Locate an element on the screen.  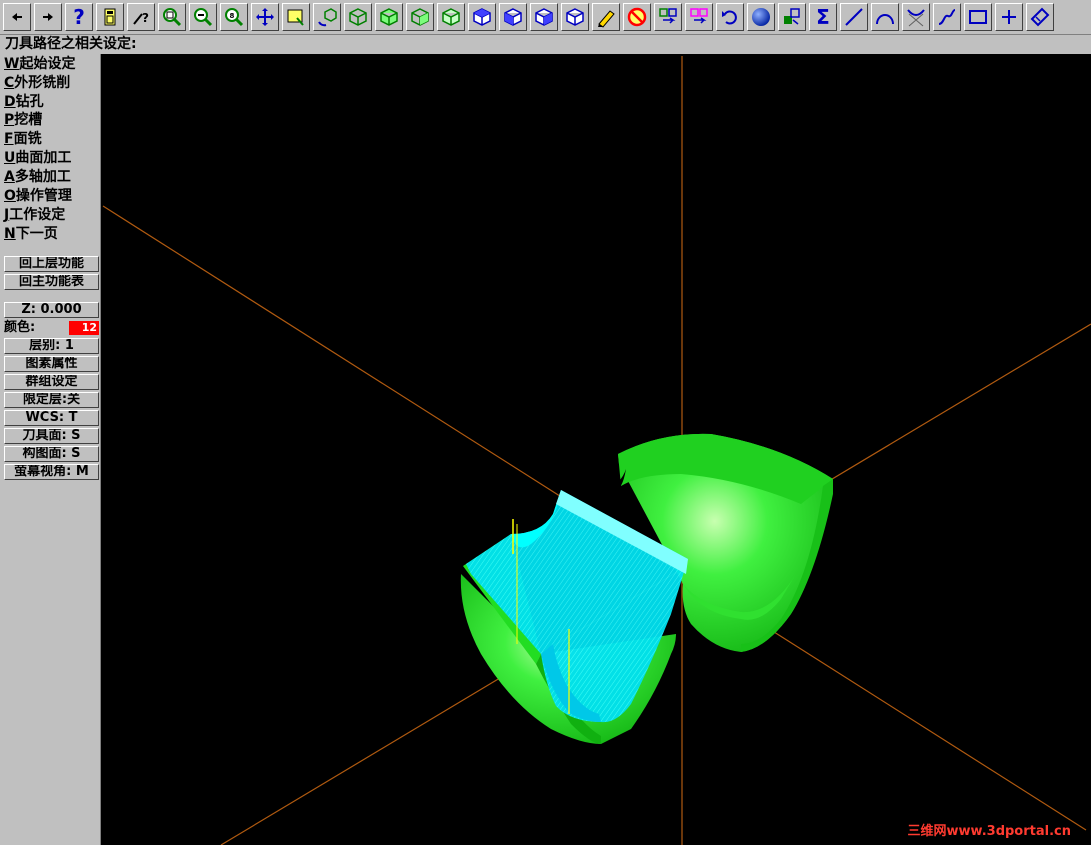
cplane-3d-button is located at coordinates (575, 17).